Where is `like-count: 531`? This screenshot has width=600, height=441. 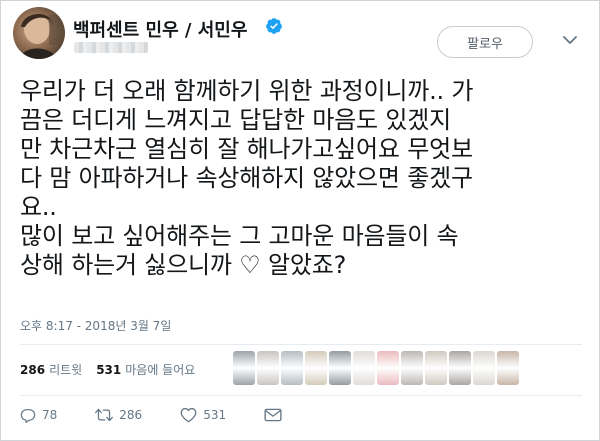
like-count: 531 is located at coordinates (215, 415).